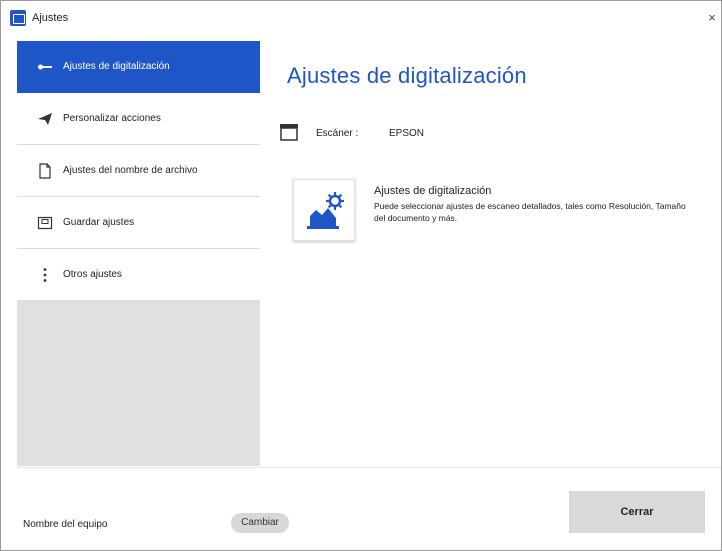  I want to click on scan-settings-image-icon, so click(324, 210).